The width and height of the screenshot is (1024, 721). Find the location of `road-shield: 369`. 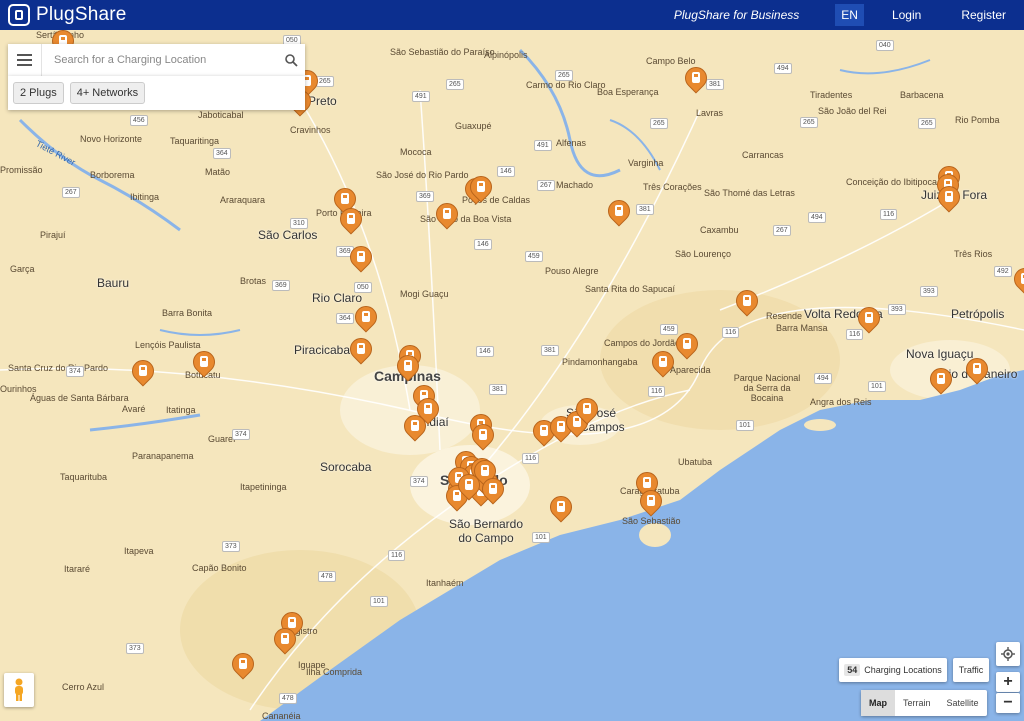

road-shield: 369 is located at coordinates (425, 196).